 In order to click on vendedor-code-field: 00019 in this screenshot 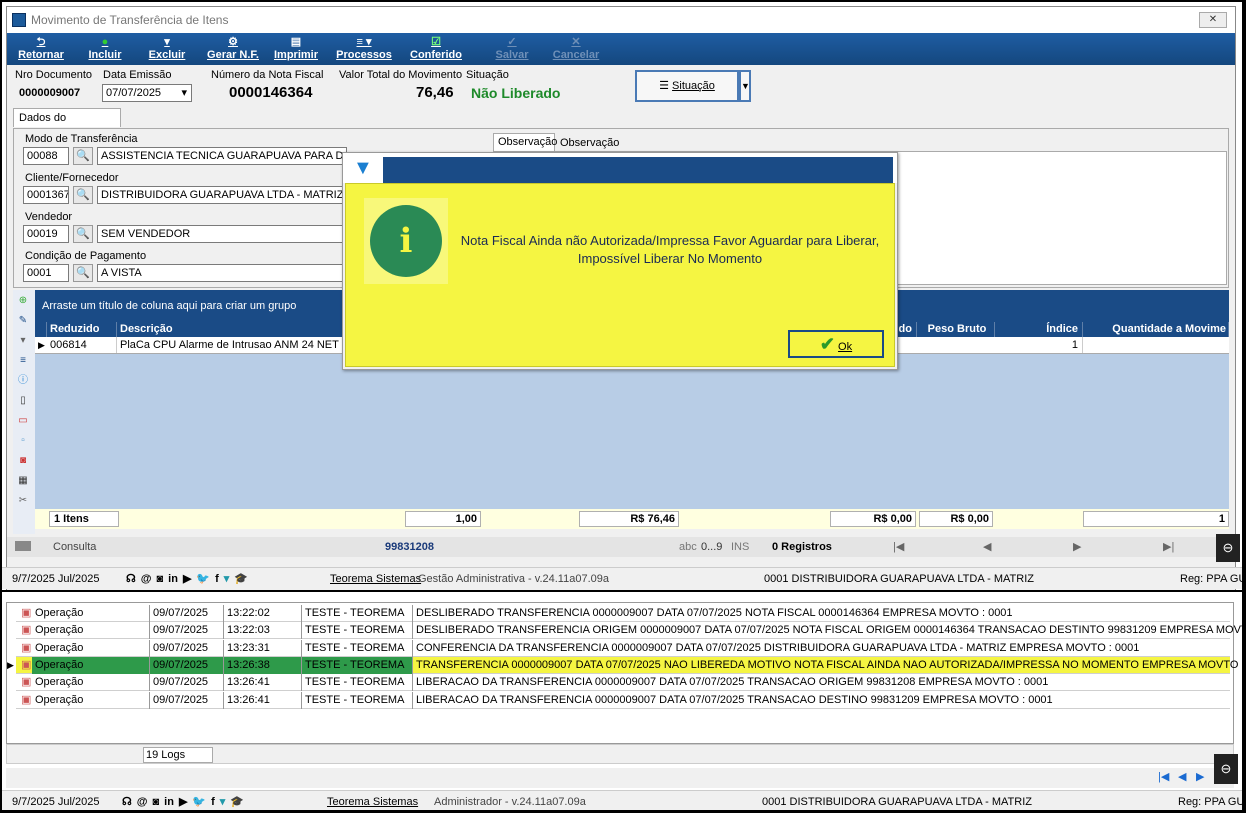, I will do `click(46, 234)`.